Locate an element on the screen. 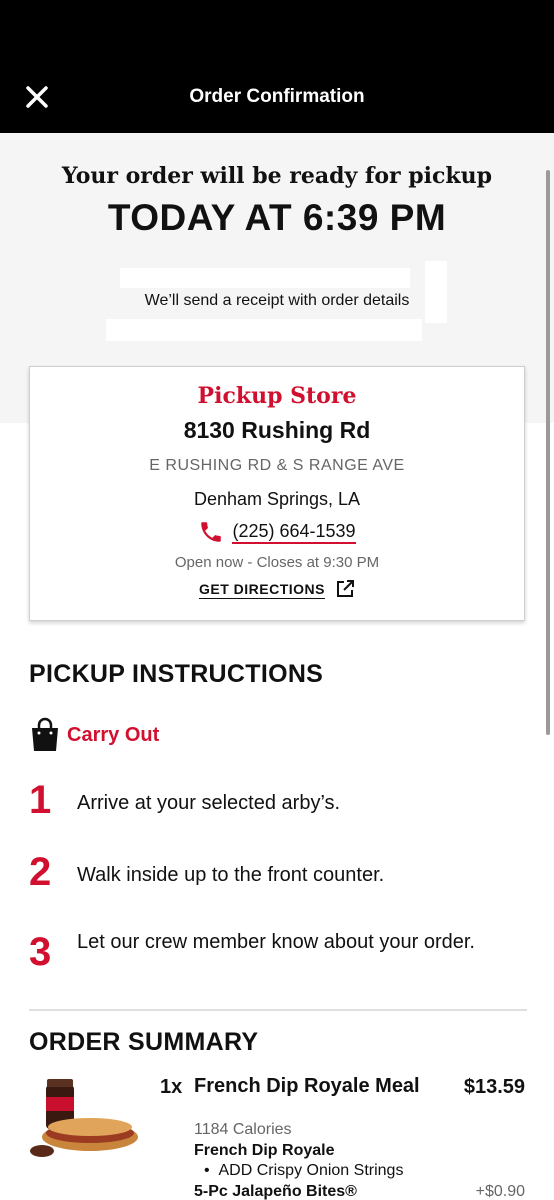 The image size is (554, 1200). get-directions-button: GET DIRECTIONS is located at coordinates (277, 589).